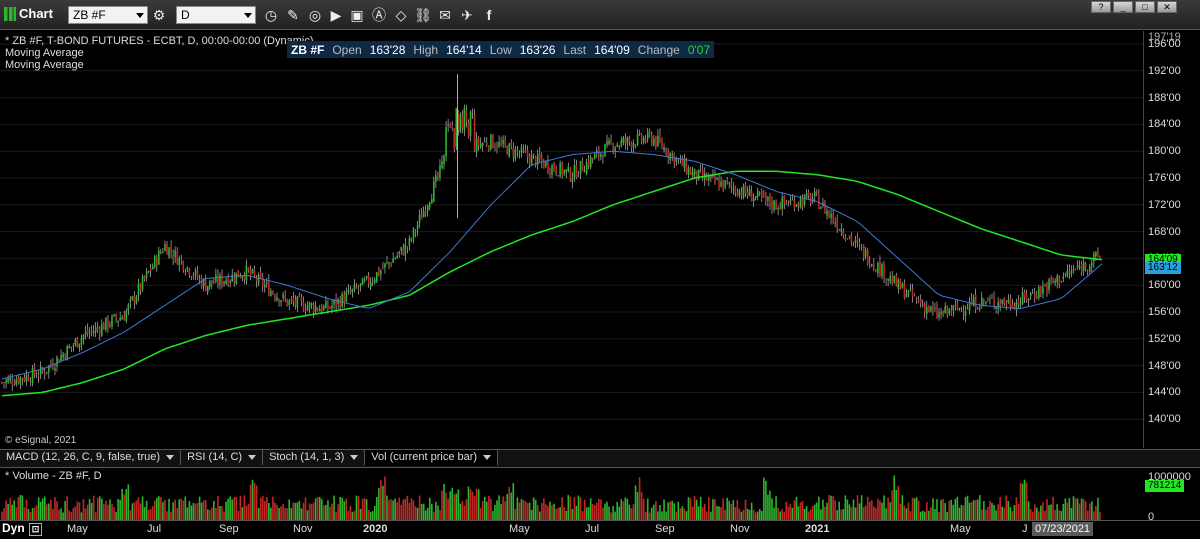 This screenshot has height=539, width=1200. I want to click on help-icon: ?, so click(1101, 7).